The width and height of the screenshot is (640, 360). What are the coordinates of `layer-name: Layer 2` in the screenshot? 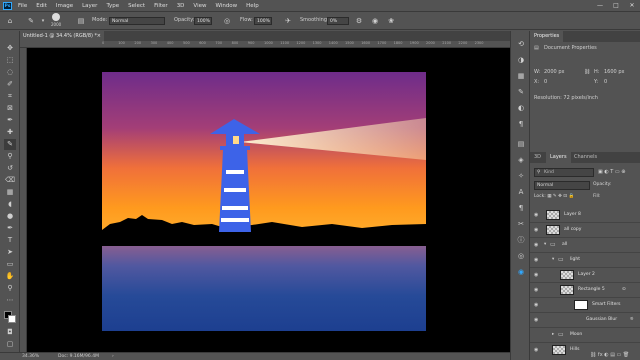 It's located at (586, 274).